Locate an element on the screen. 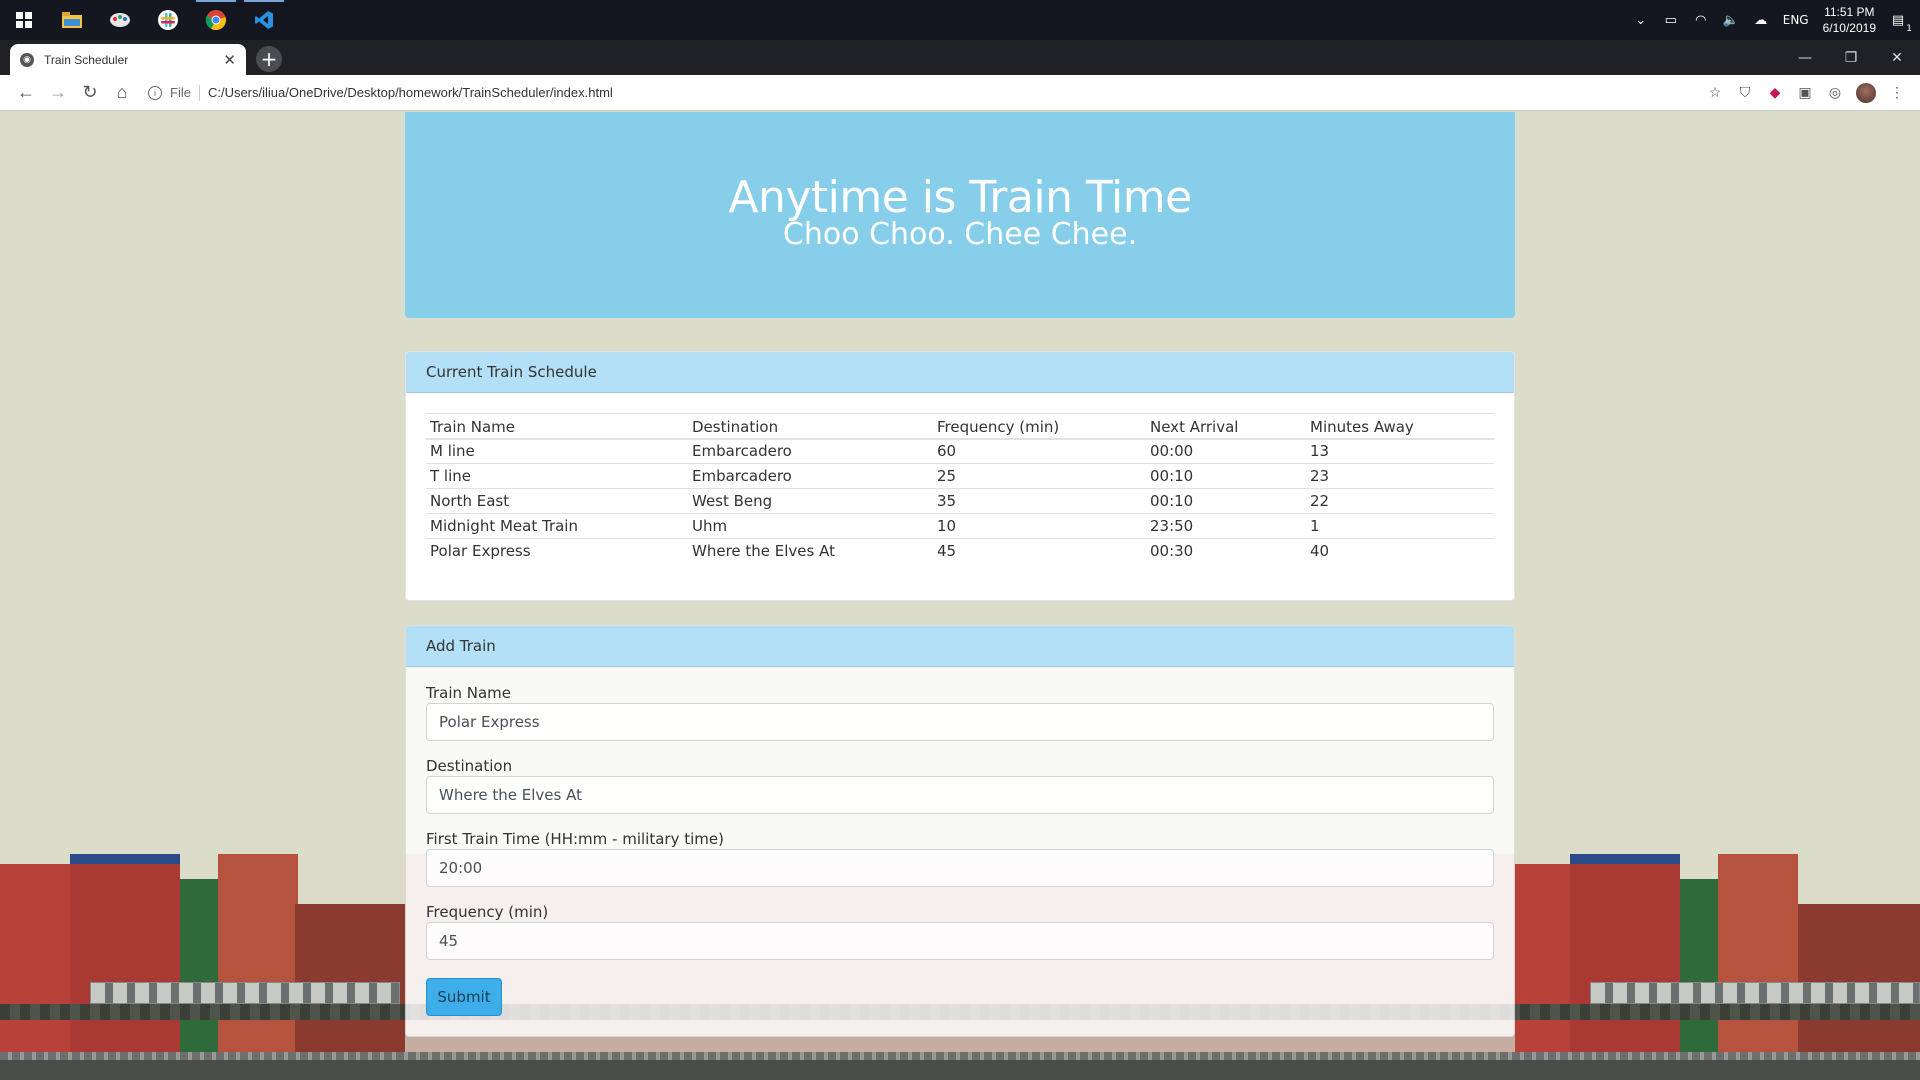 This screenshot has height=1080, width=1920. table-cell: 1 is located at coordinates (1400, 526).